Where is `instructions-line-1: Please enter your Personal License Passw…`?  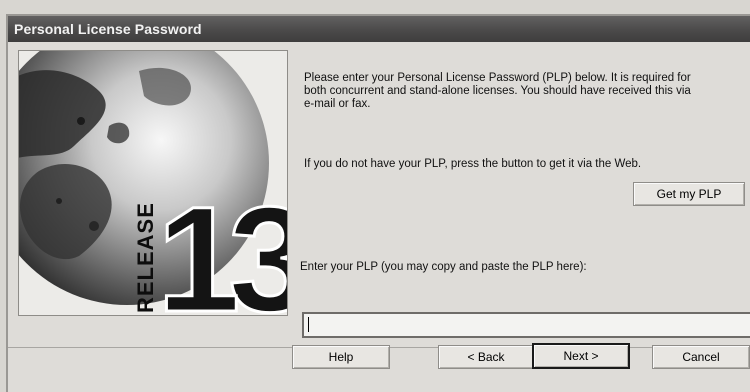 instructions-line-1: Please enter your Personal License Passw… is located at coordinates (497, 78).